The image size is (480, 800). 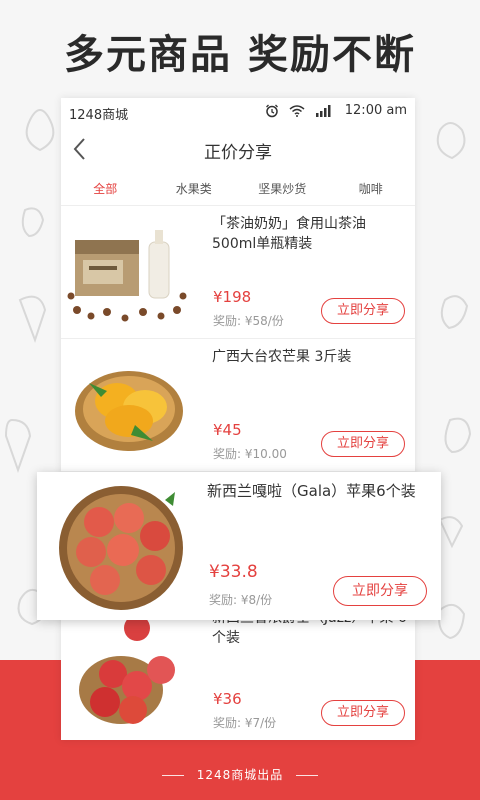 What do you see at coordinates (371, 190) in the screenshot?
I see `tab-coffee: 咖啡` at bounding box center [371, 190].